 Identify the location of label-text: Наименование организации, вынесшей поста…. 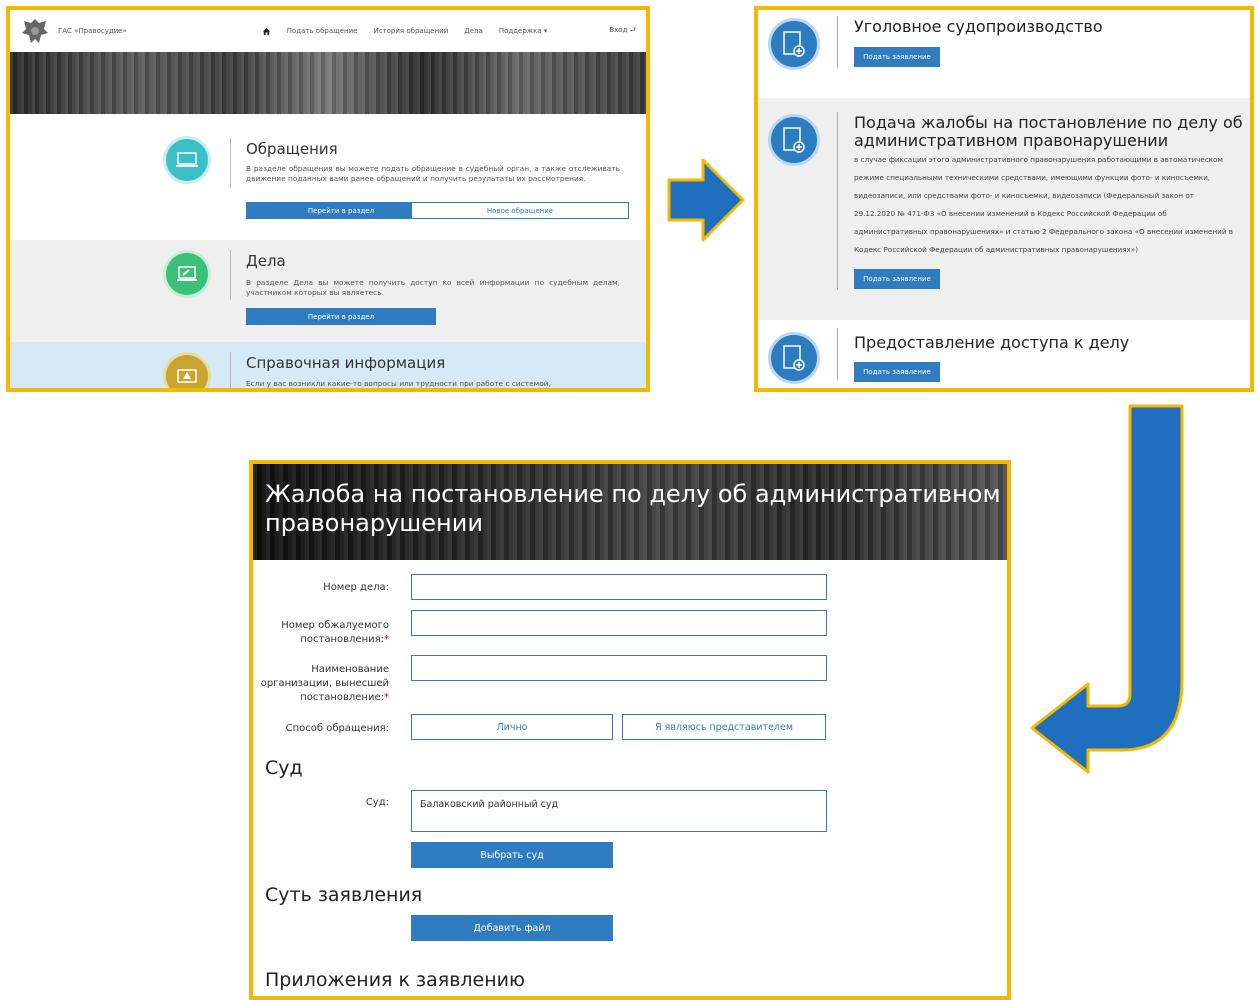
(324, 683).